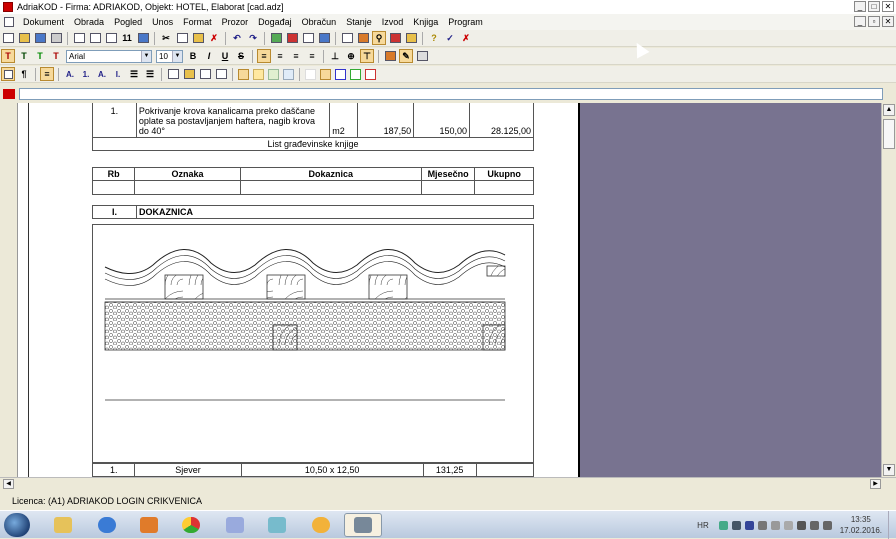  What do you see at coordinates (8, 38) in the screenshot?
I see `new-document-icon` at bounding box center [8, 38].